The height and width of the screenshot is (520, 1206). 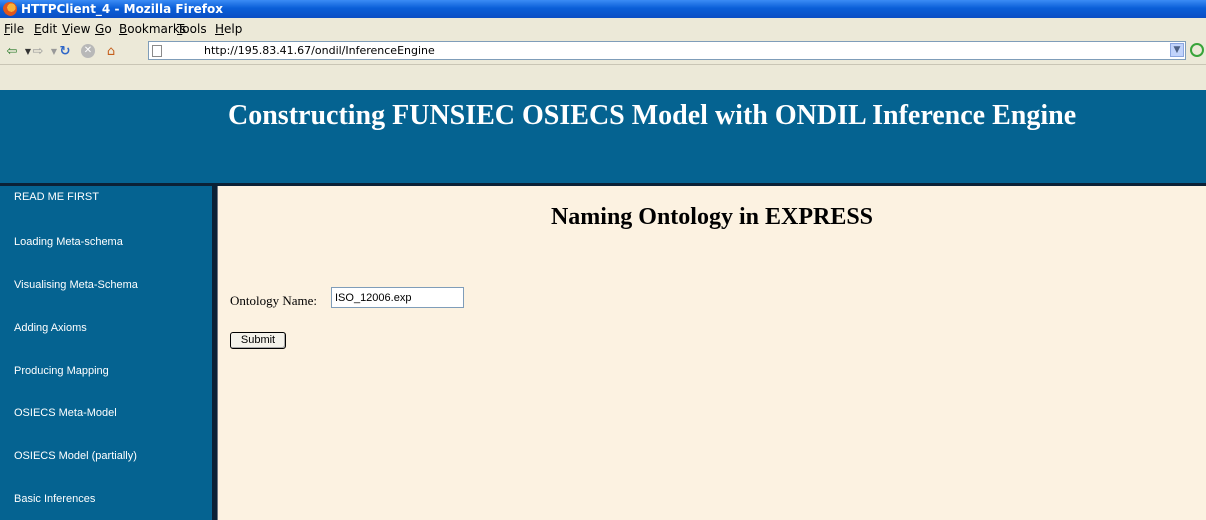 What do you see at coordinates (45, 29) in the screenshot?
I see `menu-edit: Edit` at bounding box center [45, 29].